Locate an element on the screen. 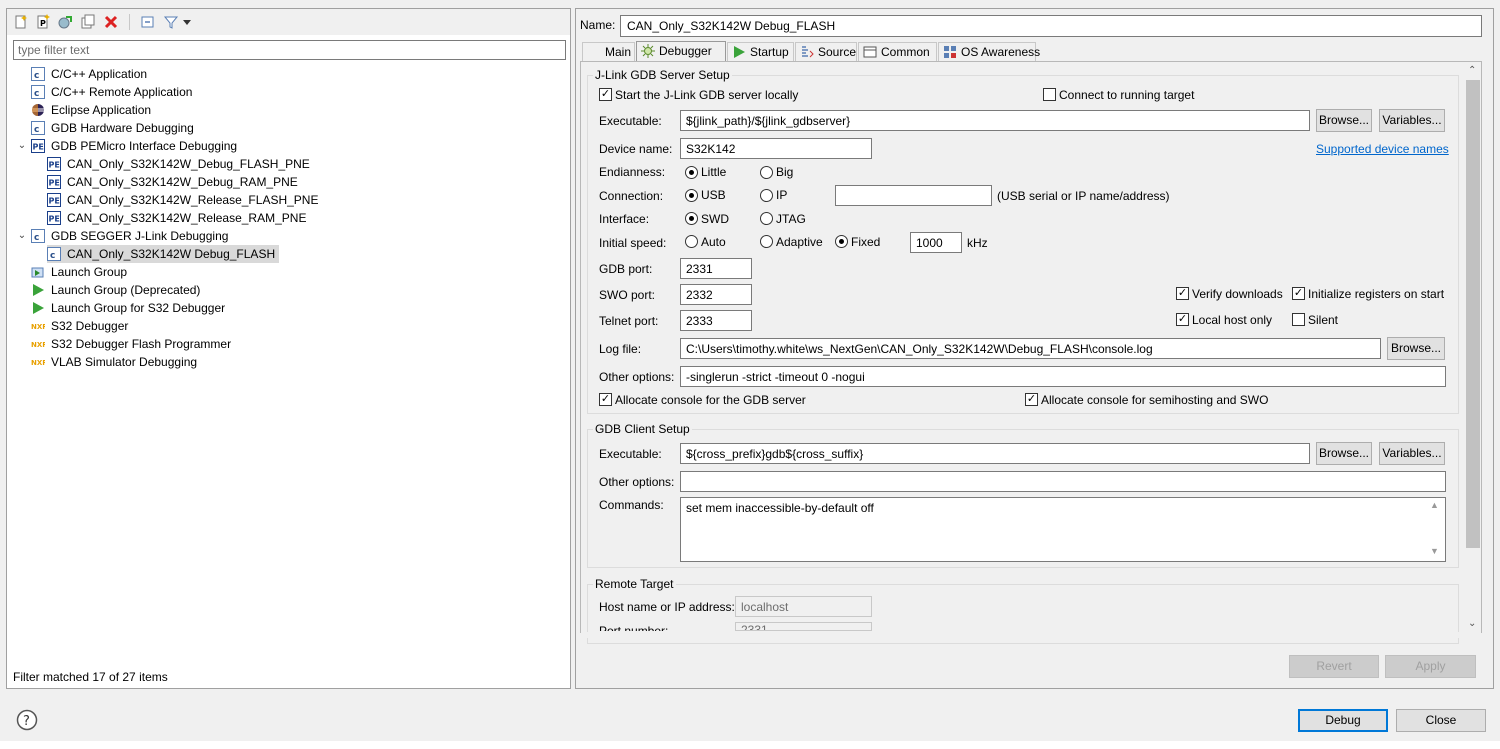  tree-category-item: NXP S32 Debugger is located at coordinates (81, 326).